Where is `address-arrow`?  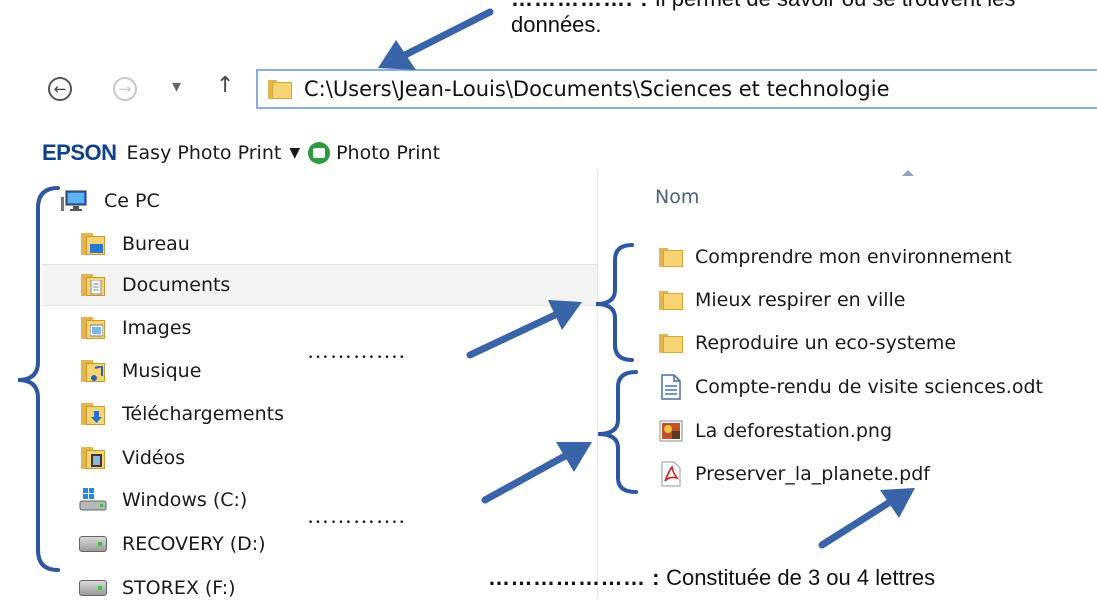
address-arrow is located at coordinates (447, 33).